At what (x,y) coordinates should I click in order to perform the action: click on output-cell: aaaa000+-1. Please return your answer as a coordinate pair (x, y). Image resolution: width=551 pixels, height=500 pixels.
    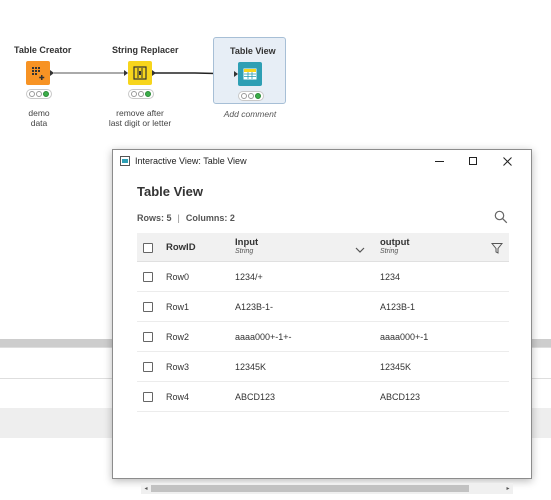
    Looking at the image, I should click on (404, 337).